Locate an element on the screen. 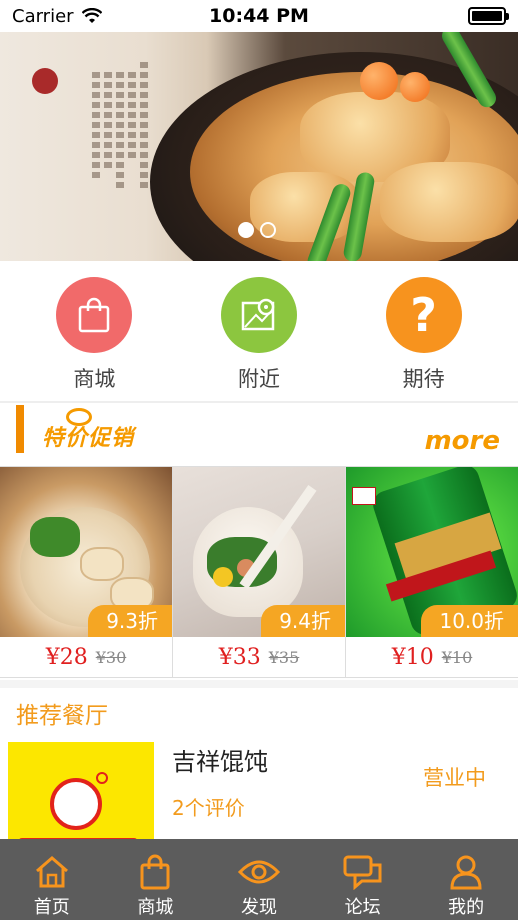  category-nearby: 附近 is located at coordinates (259, 331).